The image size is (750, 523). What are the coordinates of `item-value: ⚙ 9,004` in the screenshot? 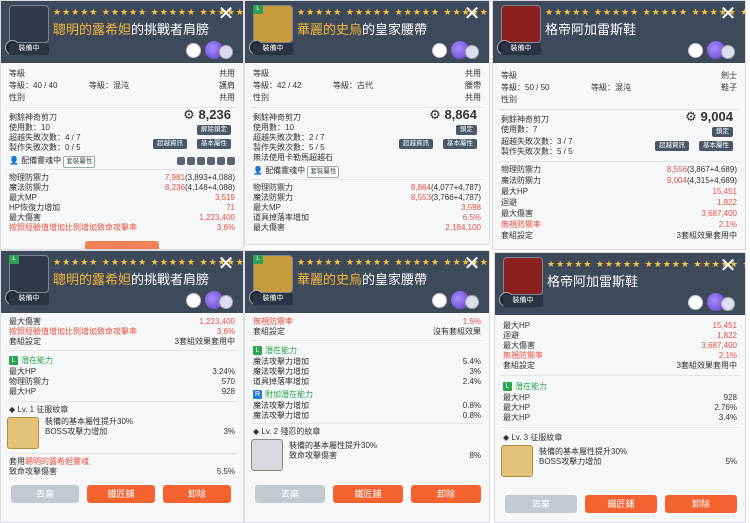 It's located at (709, 116).